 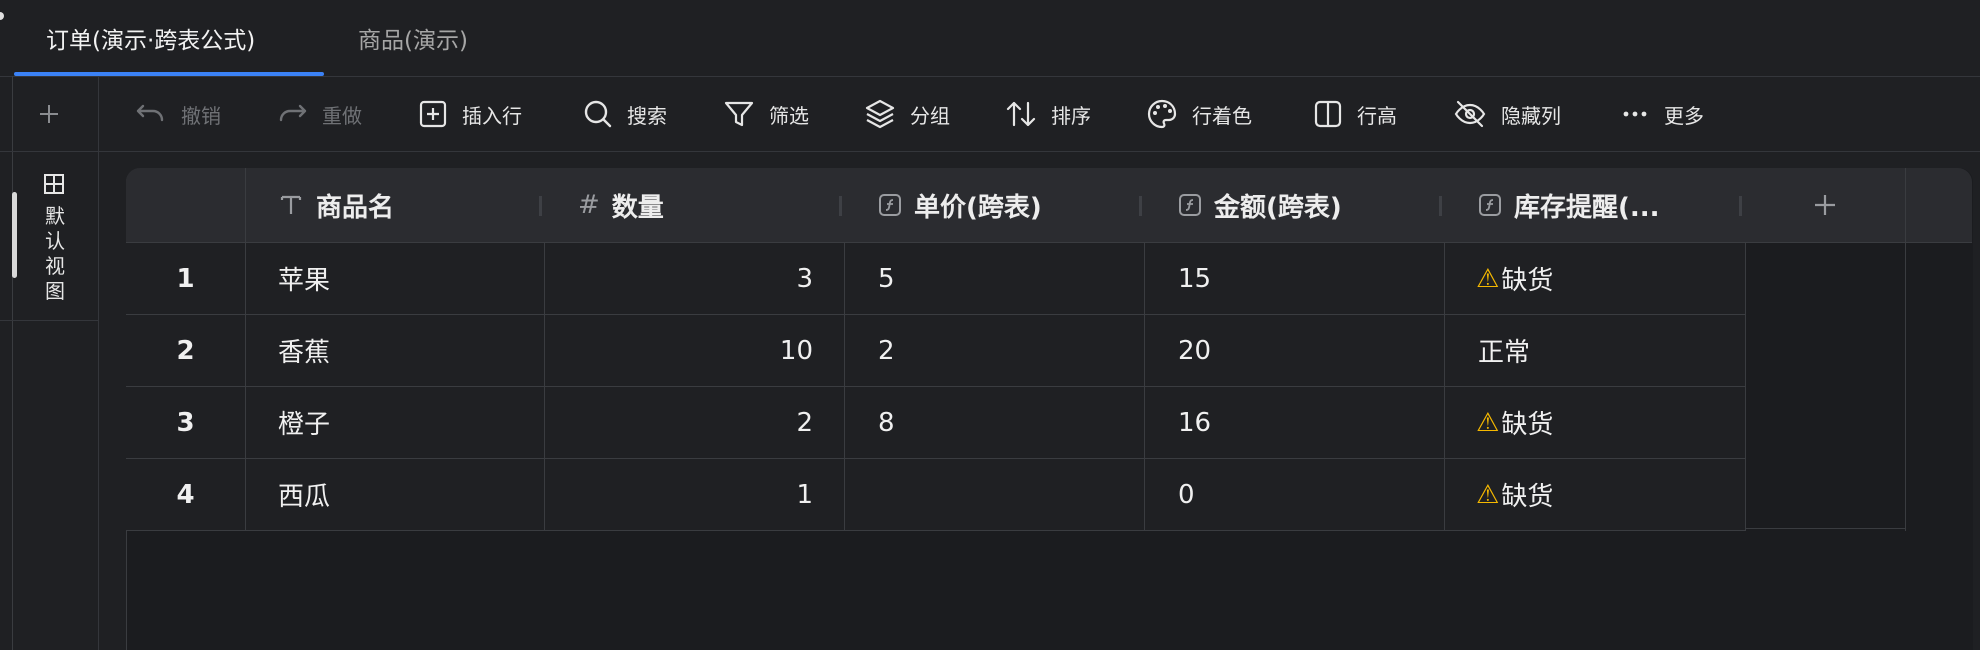 I want to click on palette-icon, so click(x=1162, y=114).